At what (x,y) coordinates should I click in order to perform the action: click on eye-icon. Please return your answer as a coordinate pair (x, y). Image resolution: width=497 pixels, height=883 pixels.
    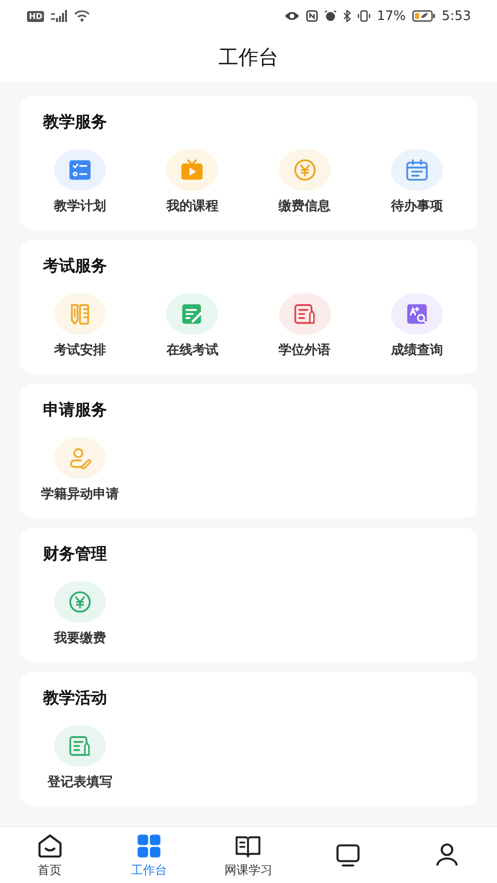
    Looking at the image, I should click on (292, 16).